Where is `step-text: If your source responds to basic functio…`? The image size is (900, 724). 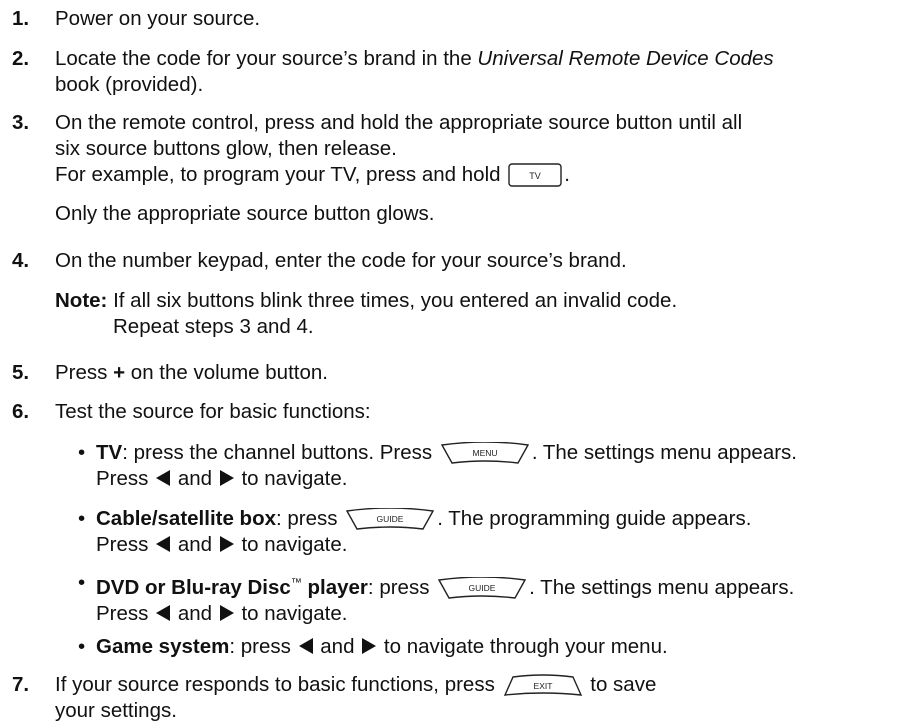 step-text: If your source responds to basic functio… is located at coordinates (356, 684).